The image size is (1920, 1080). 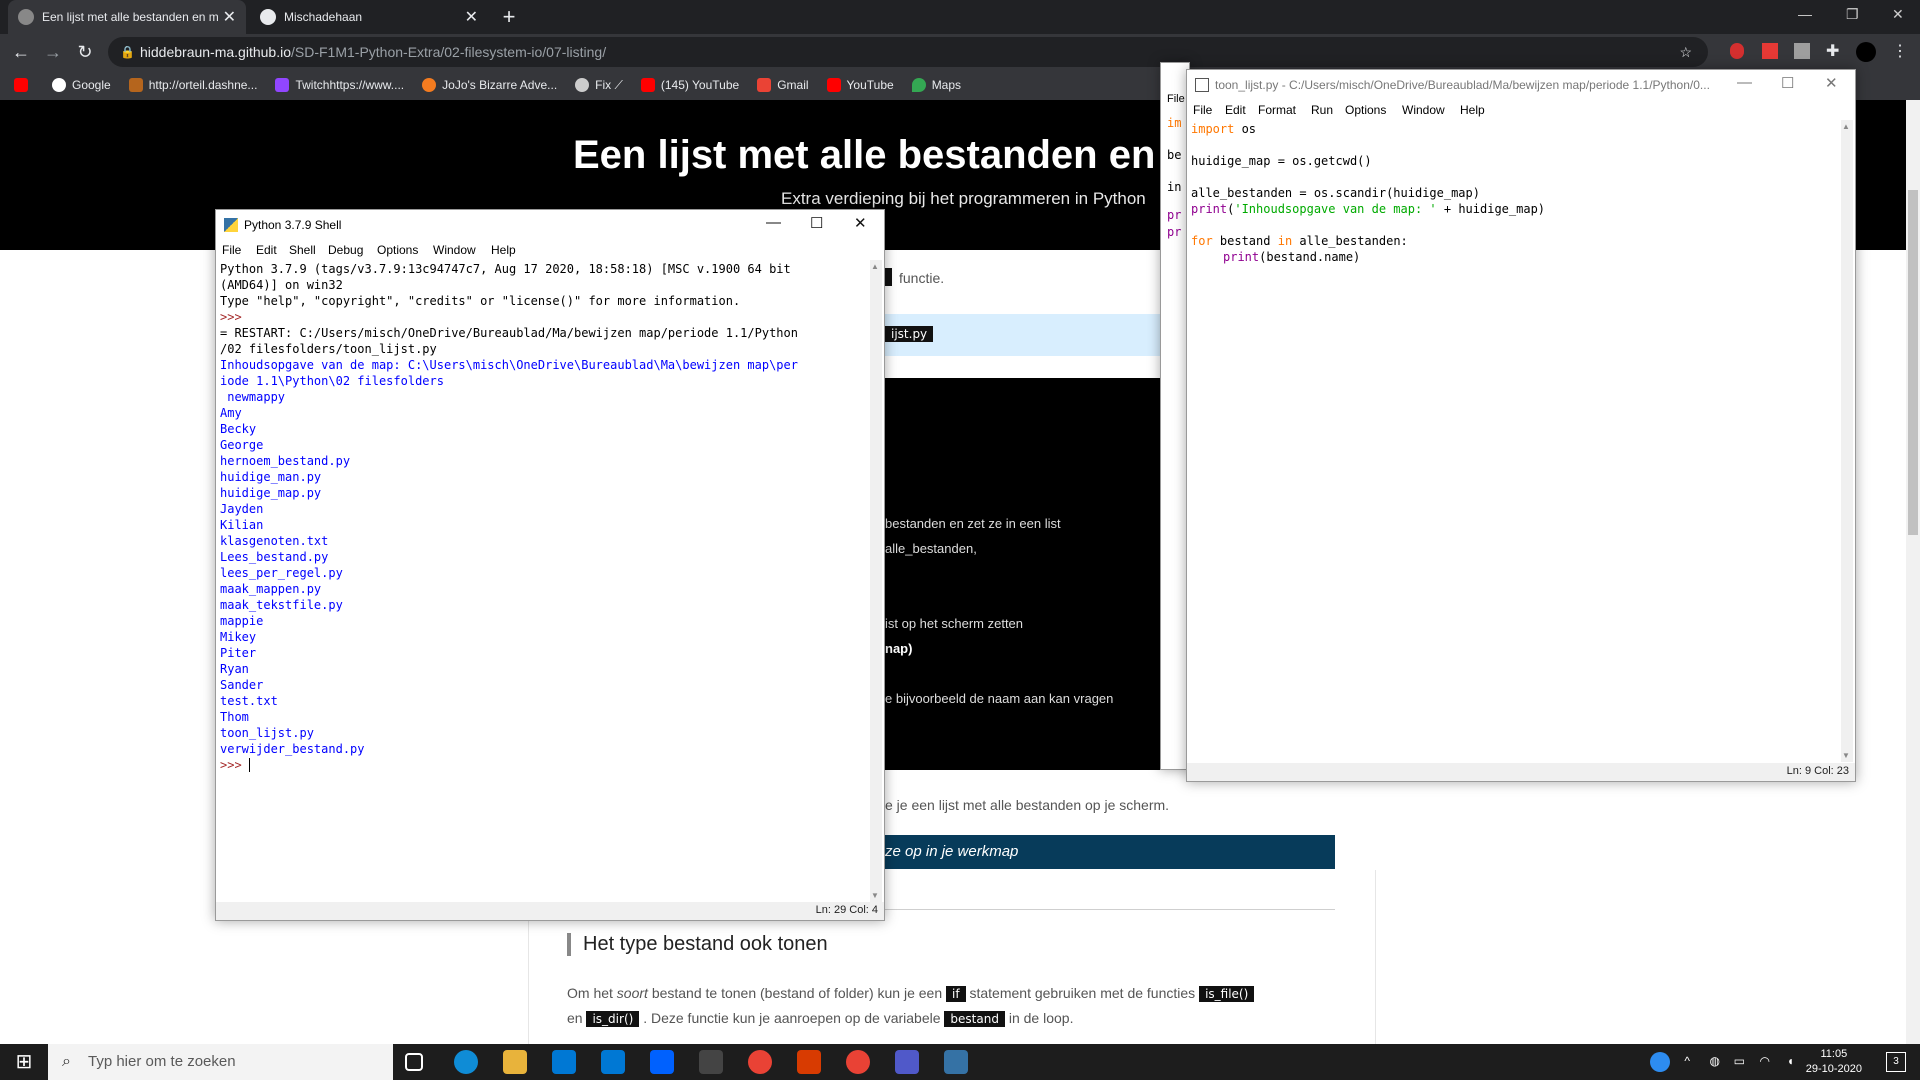 What do you see at coordinates (53, 52) in the screenshot?
I see `forward-icon: →` at bounding box center [53, 52].